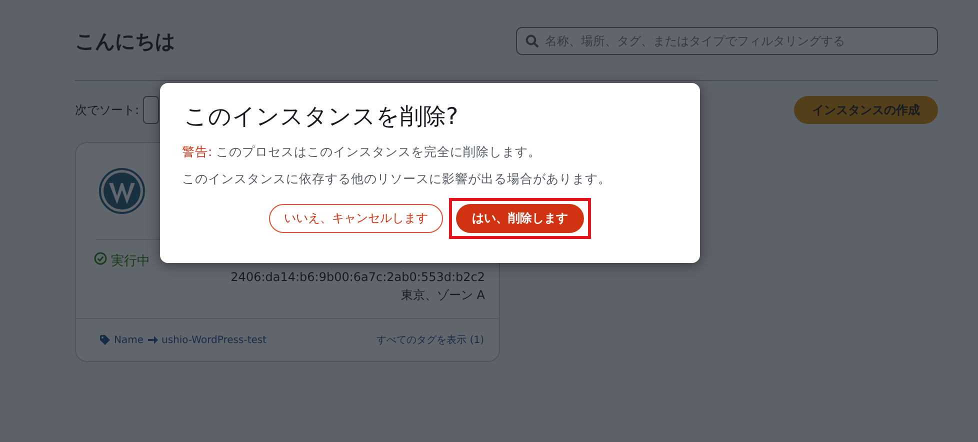 The image size is (978, 442). Describe the element at coordinates (214, 340) in the screenshot. I see `tag-value: ushio-WordPress-test` at that location.